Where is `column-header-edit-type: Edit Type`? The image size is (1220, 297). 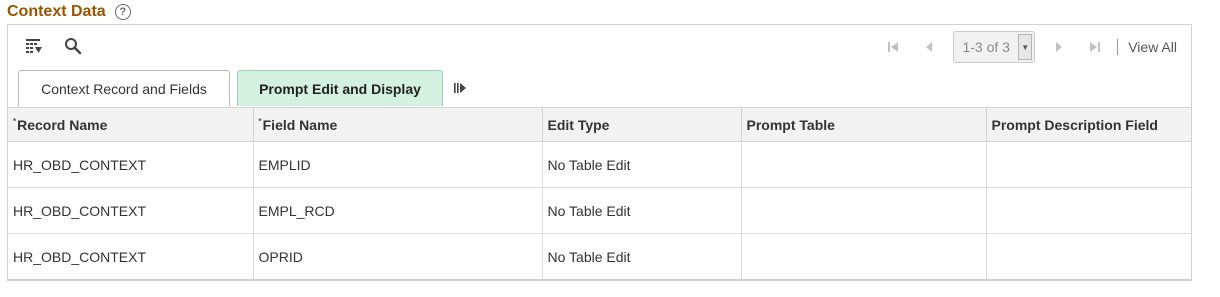
column-header-edit-type: Edit Type is located at coordinates (642, 124).